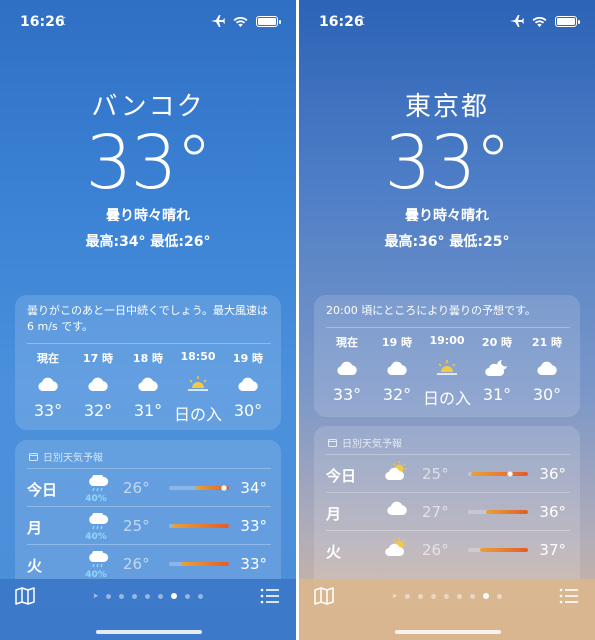  I want to click on hourly-list: 現在 33° 17 時 32° 18 時 31° 18:50 日の入 19 時, so click(148, 384).